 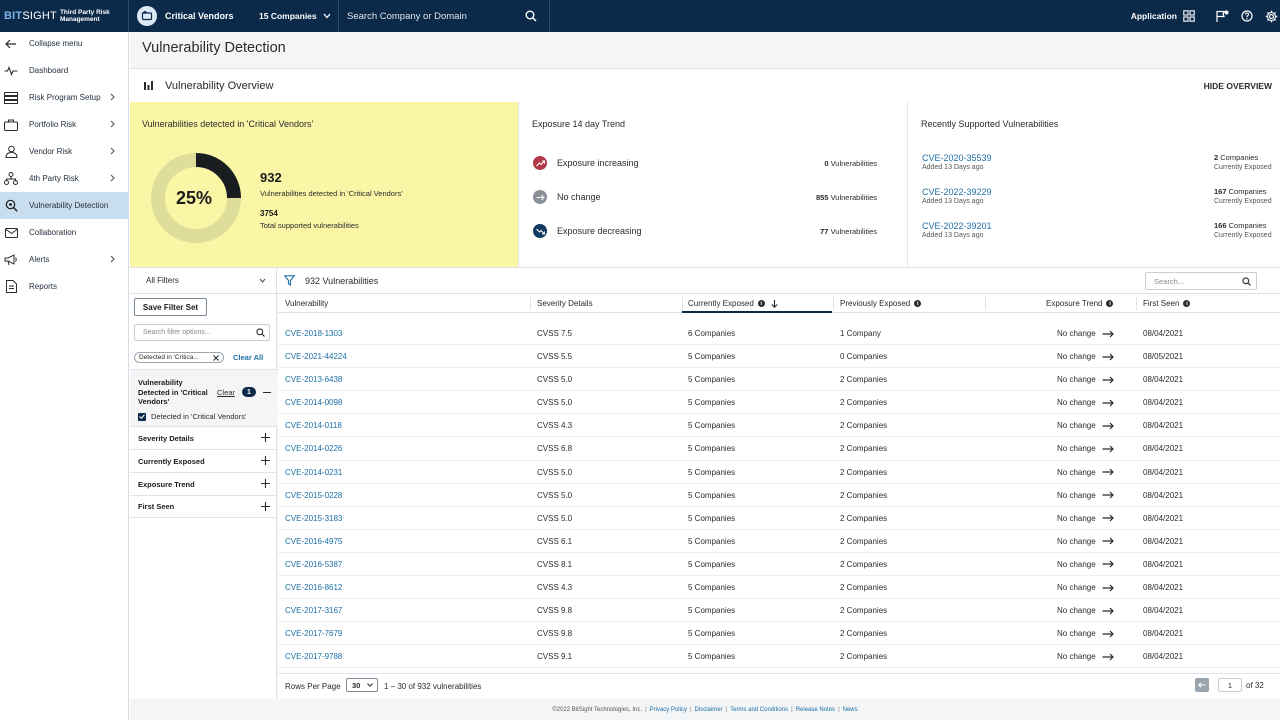 What do you see at coordinates (733, 303) in the screenshot?
I see `column-header-currently-exposed: Currently Exposed i` at bounding box center [733, 303].